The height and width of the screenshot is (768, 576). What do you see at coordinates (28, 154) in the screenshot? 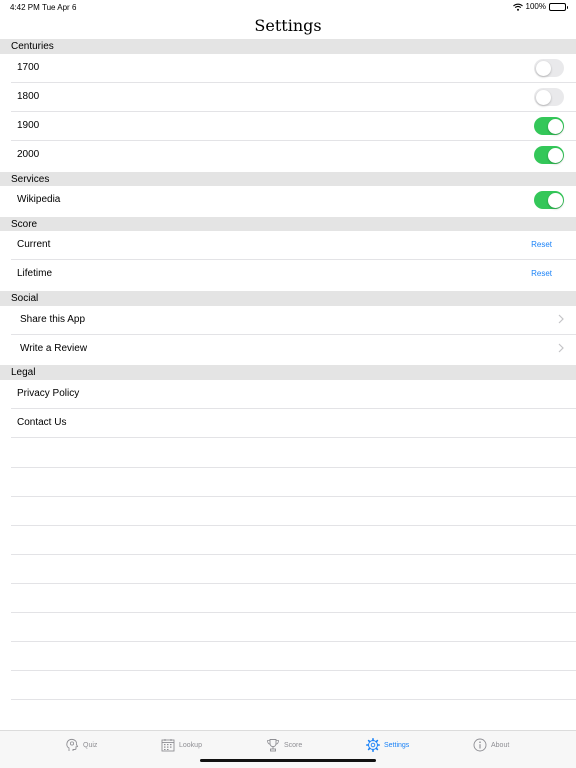
I see `row-label: 2000` at bounding box center [28, 154].